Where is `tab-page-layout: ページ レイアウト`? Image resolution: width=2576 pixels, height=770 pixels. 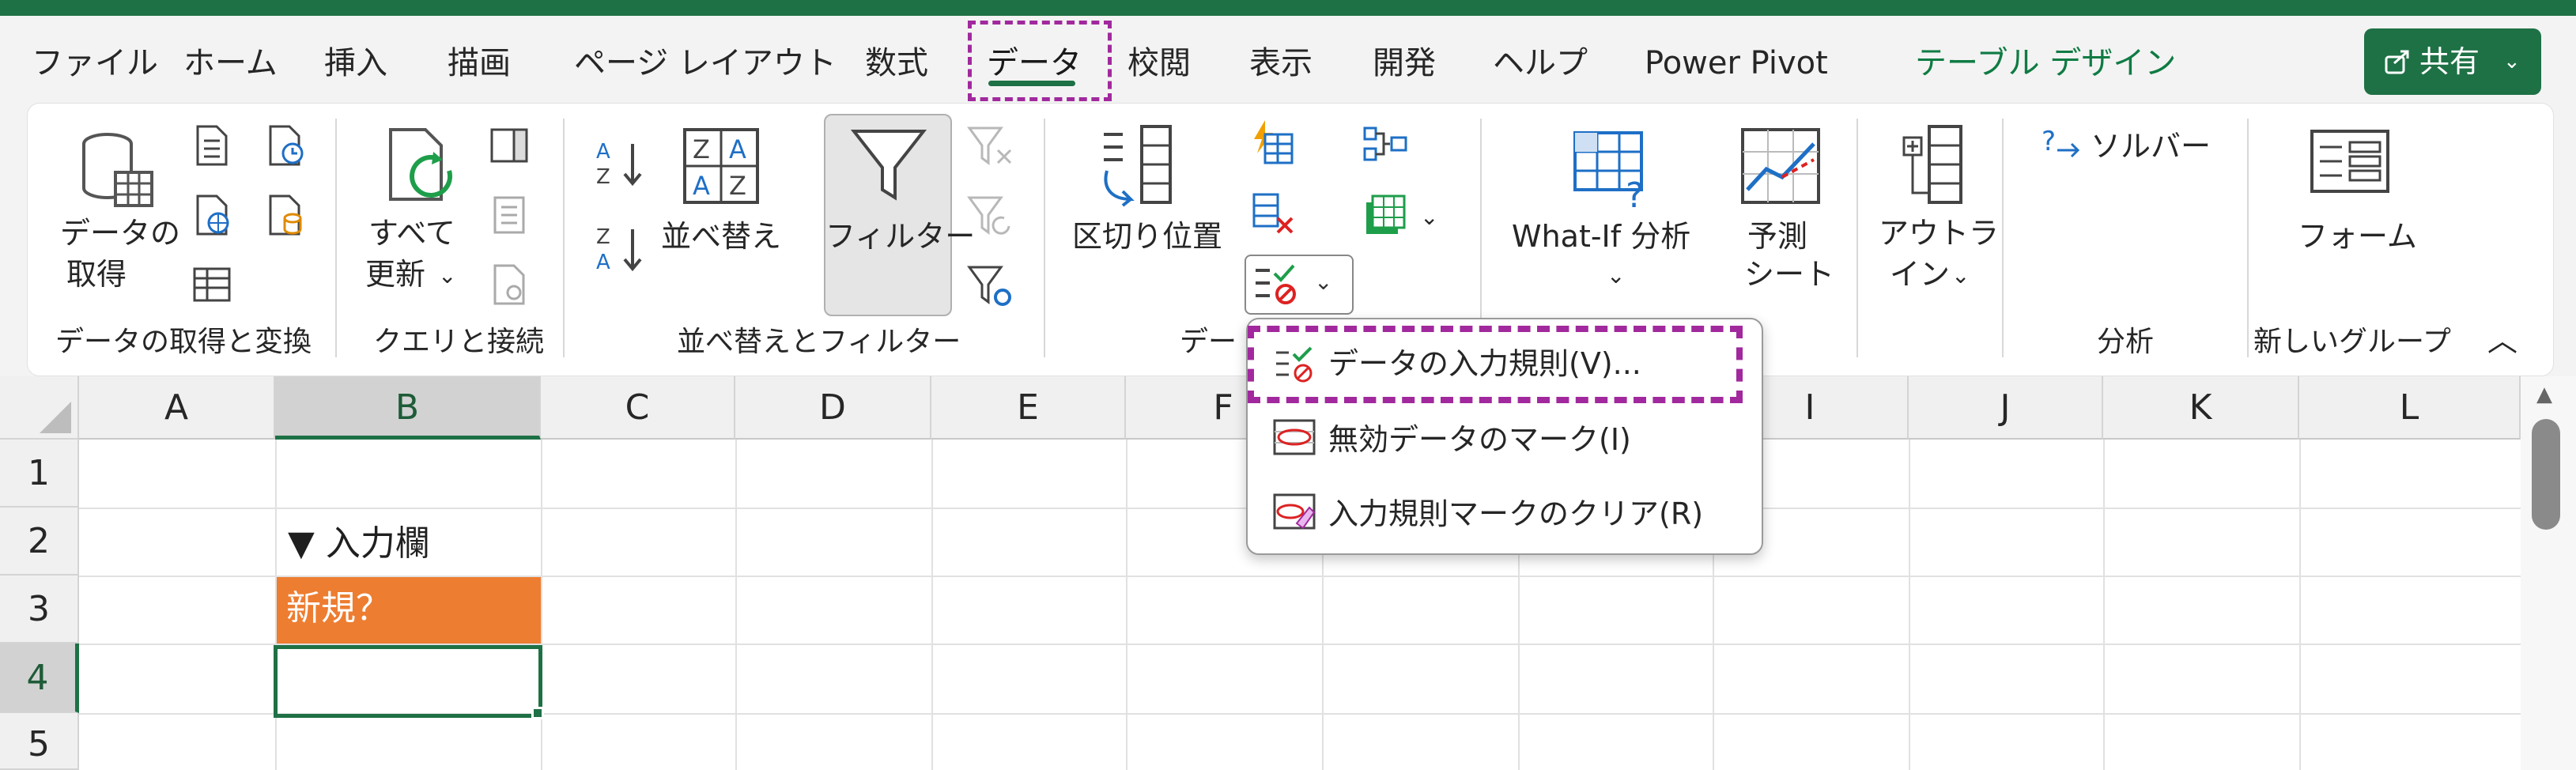 tab-page-layout: ページ レイアウト is located at coordinates (705, 64).